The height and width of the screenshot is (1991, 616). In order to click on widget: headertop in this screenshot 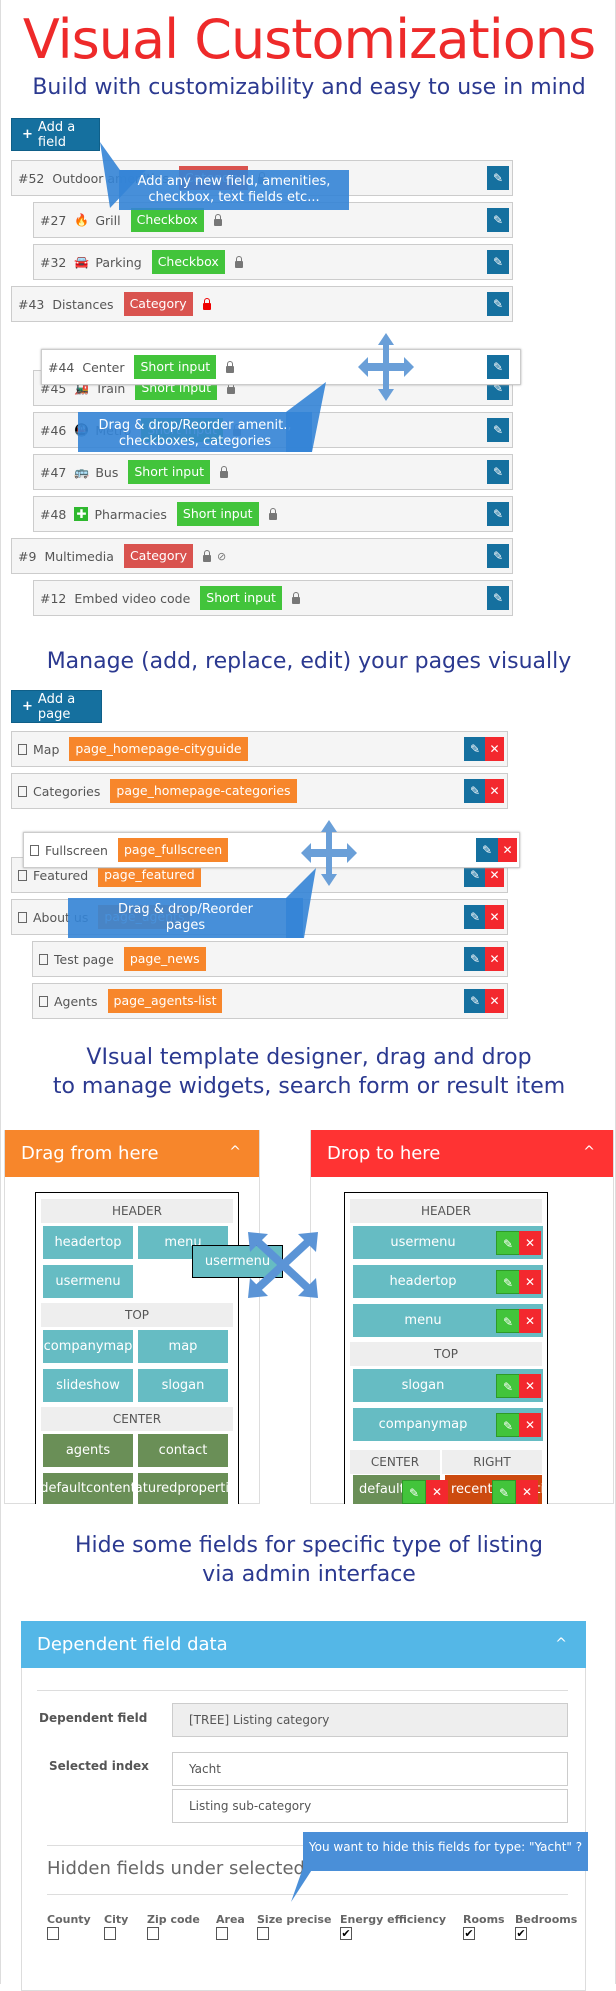, I will do `click(88, 1242)`.